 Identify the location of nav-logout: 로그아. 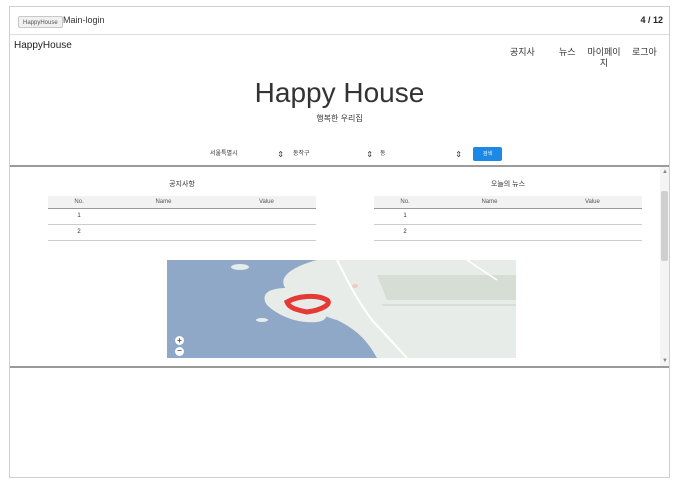
(644, 52).